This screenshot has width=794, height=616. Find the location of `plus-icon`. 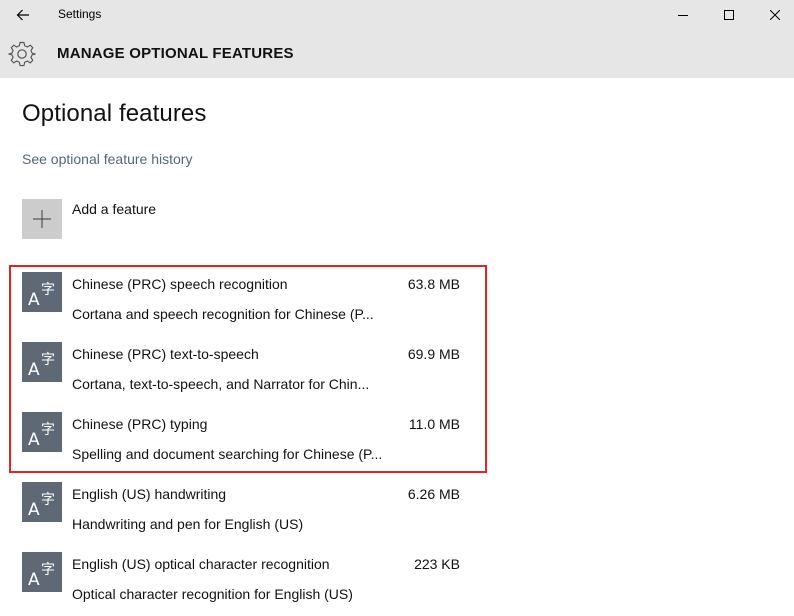

plus-icon is located at coordinates (42, 219).